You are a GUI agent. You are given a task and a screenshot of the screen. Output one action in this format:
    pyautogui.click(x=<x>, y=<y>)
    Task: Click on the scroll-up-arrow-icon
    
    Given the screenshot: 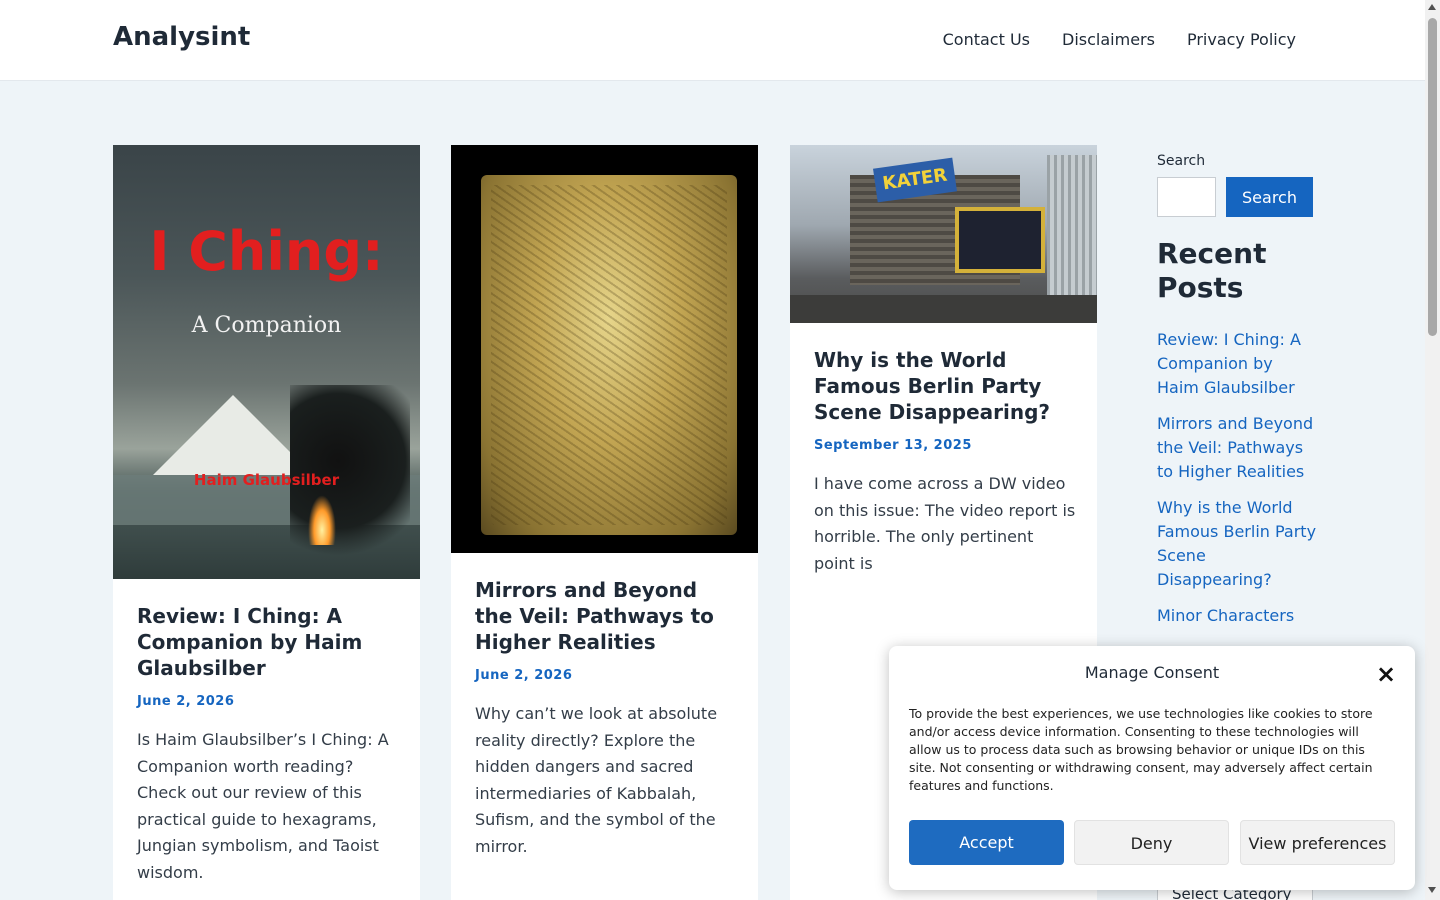 What is the action you would take?
    pyautogui.click(x=1432, y=7)
    